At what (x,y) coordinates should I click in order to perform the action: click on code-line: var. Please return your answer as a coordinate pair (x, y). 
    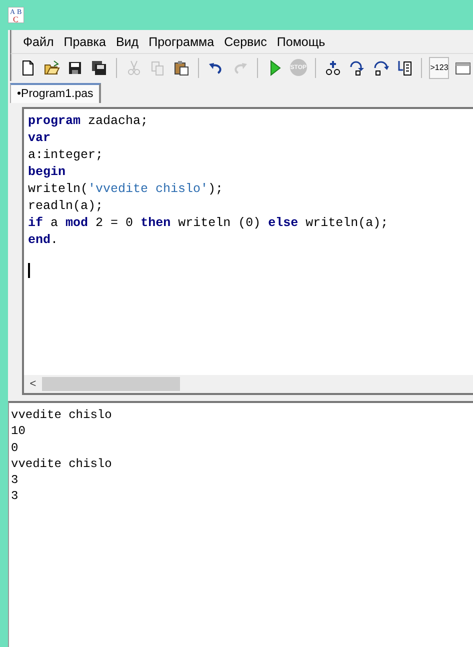
    Looking at the image, I should click on (40, 138).